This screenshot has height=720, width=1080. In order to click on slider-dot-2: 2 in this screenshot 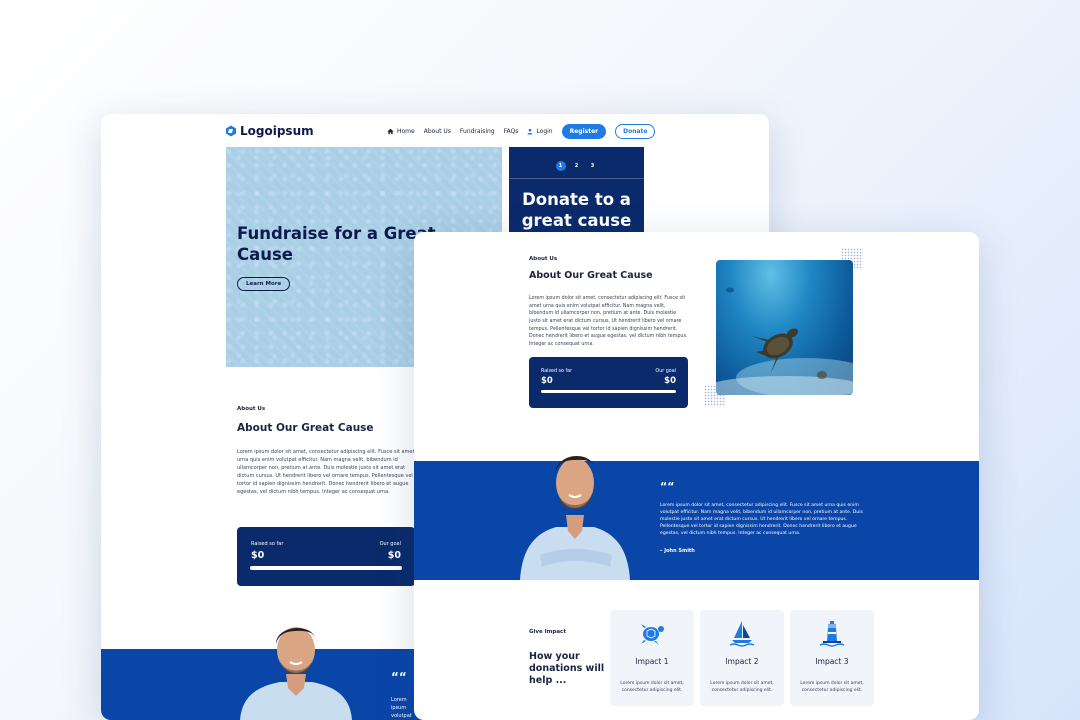, I will do `click(577, 166)`.